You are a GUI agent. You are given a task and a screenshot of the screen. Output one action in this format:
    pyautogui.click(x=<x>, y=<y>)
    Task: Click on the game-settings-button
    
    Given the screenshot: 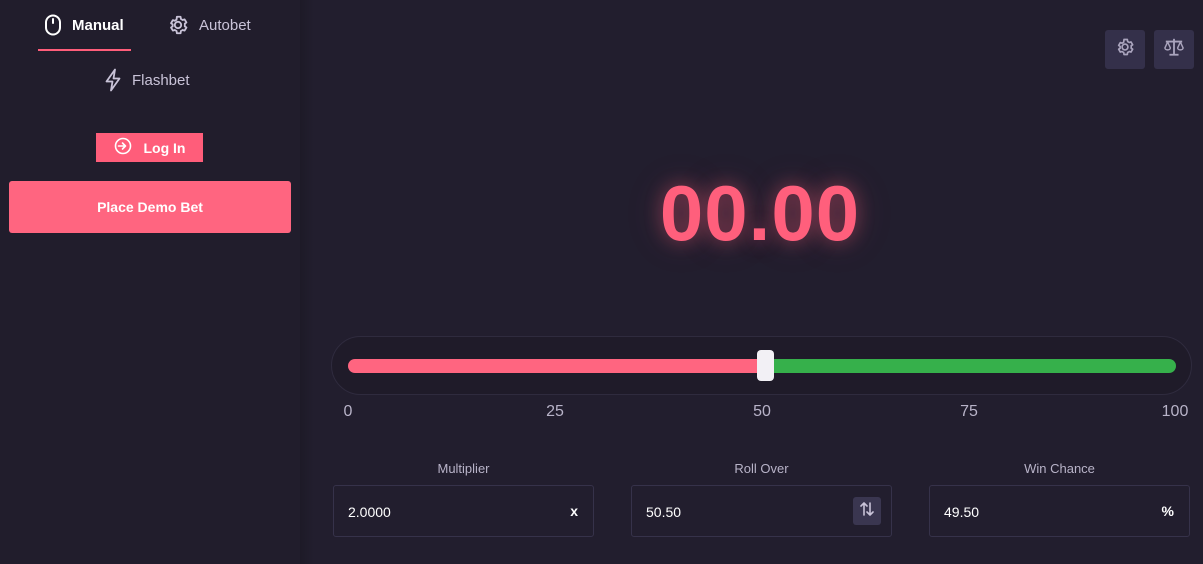 What is the action you would take?
    pyautogui.click(x=1125, y=49)
    